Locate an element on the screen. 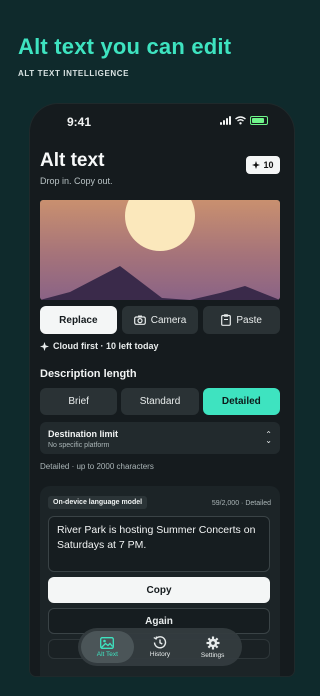 Image resolution: width=320 pixels, height=696 pixels. status-time: 9:41 is located at coordinates (79, 122).